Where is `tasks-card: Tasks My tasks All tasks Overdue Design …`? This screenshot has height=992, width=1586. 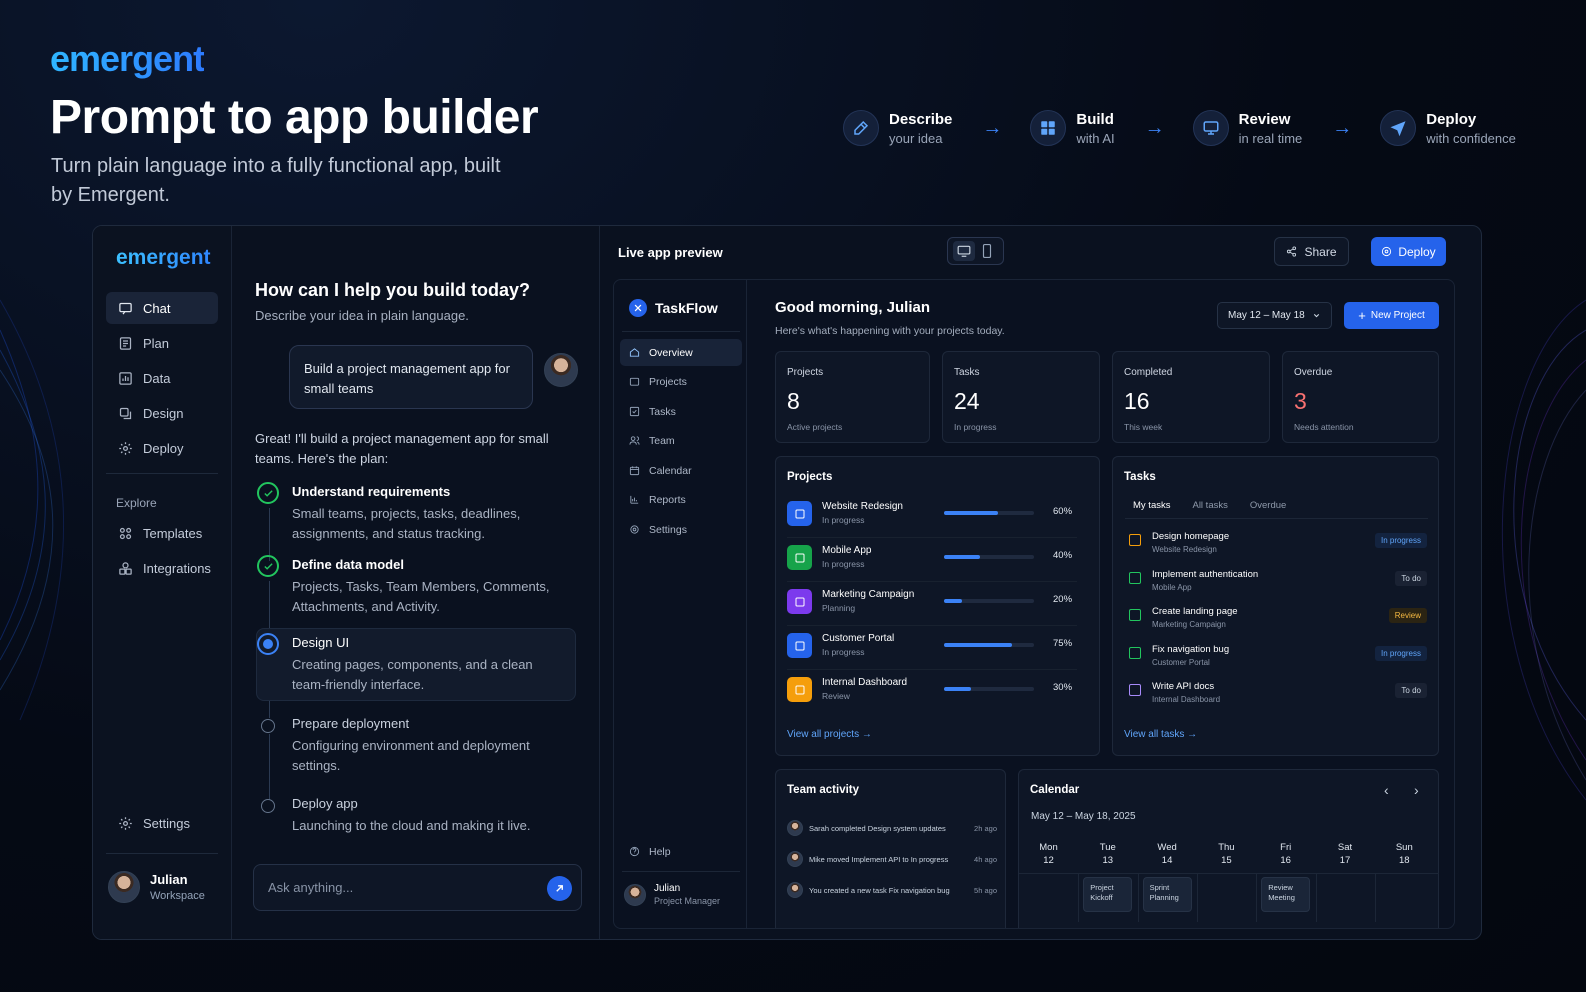 tasks-card: Tasks My tasks All tasks Overdue Design … is located at coordinates (1275, 606).